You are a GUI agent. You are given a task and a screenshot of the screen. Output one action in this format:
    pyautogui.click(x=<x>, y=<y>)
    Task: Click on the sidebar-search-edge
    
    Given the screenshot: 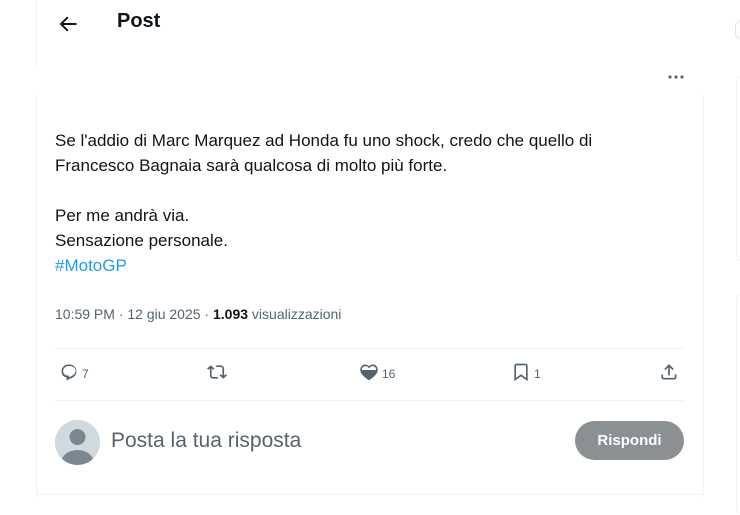 What is the action you would take?
    pyautogui.click(x=737, y=30)
    